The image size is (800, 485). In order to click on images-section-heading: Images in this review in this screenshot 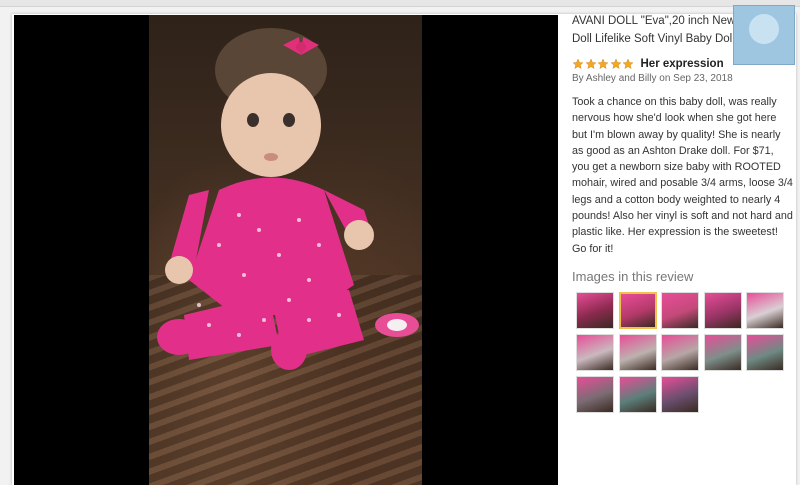, I will do `click(633, 276)`.